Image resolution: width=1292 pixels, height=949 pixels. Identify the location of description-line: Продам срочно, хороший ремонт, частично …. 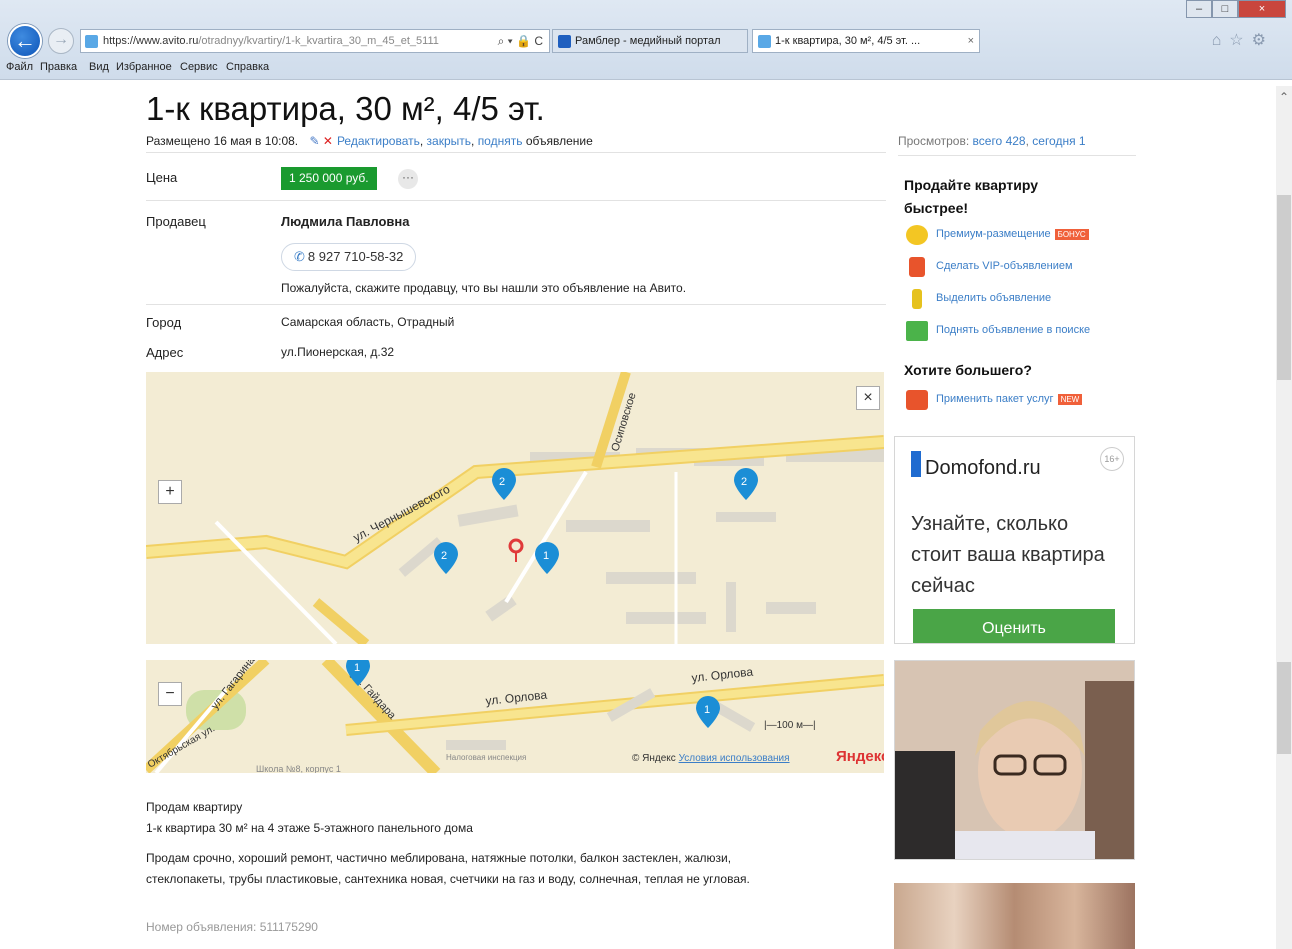
(439, 858).